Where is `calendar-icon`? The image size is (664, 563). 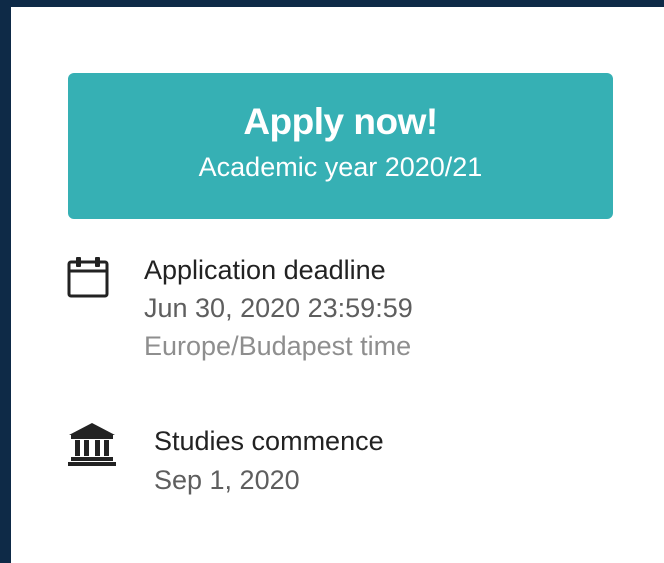
calendar-icon is located at coordinates (90, 277).